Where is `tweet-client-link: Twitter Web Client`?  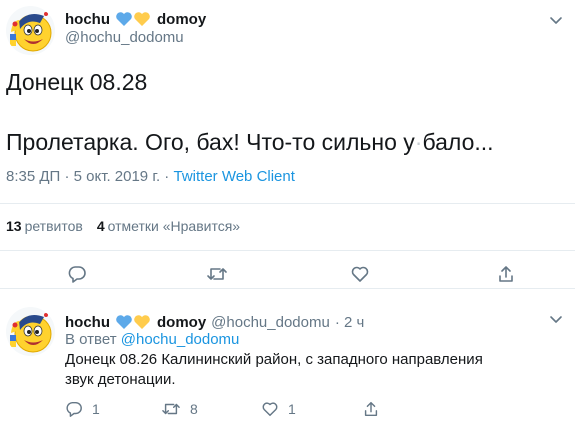 tweet-client-link: Twitter Web Client is located at coordinates (233, 176).